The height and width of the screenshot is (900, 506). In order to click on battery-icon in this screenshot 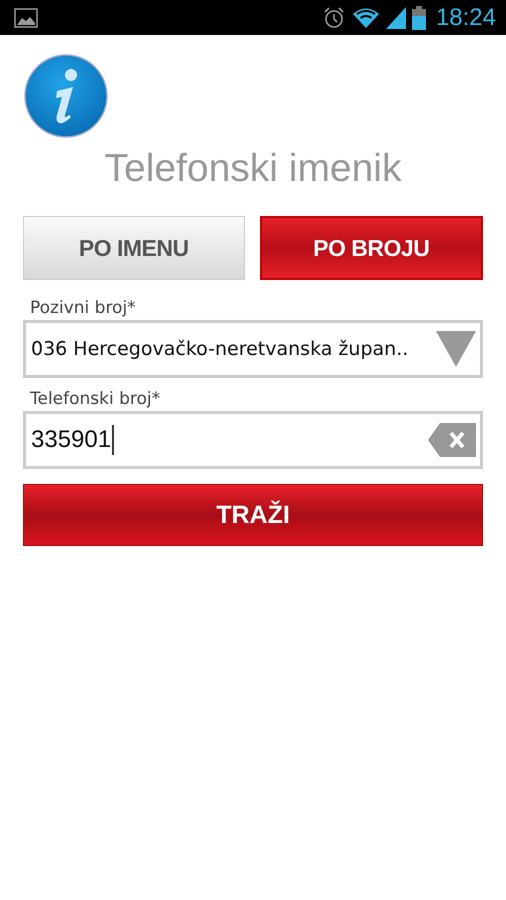, I will do `click(419, 18)`.